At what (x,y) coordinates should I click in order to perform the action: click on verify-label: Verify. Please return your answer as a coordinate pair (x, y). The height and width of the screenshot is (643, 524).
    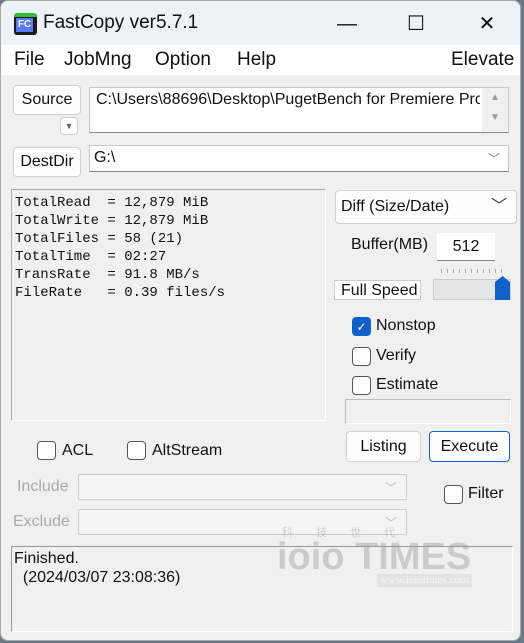
    Looking at the image, I should click on (396, 355).